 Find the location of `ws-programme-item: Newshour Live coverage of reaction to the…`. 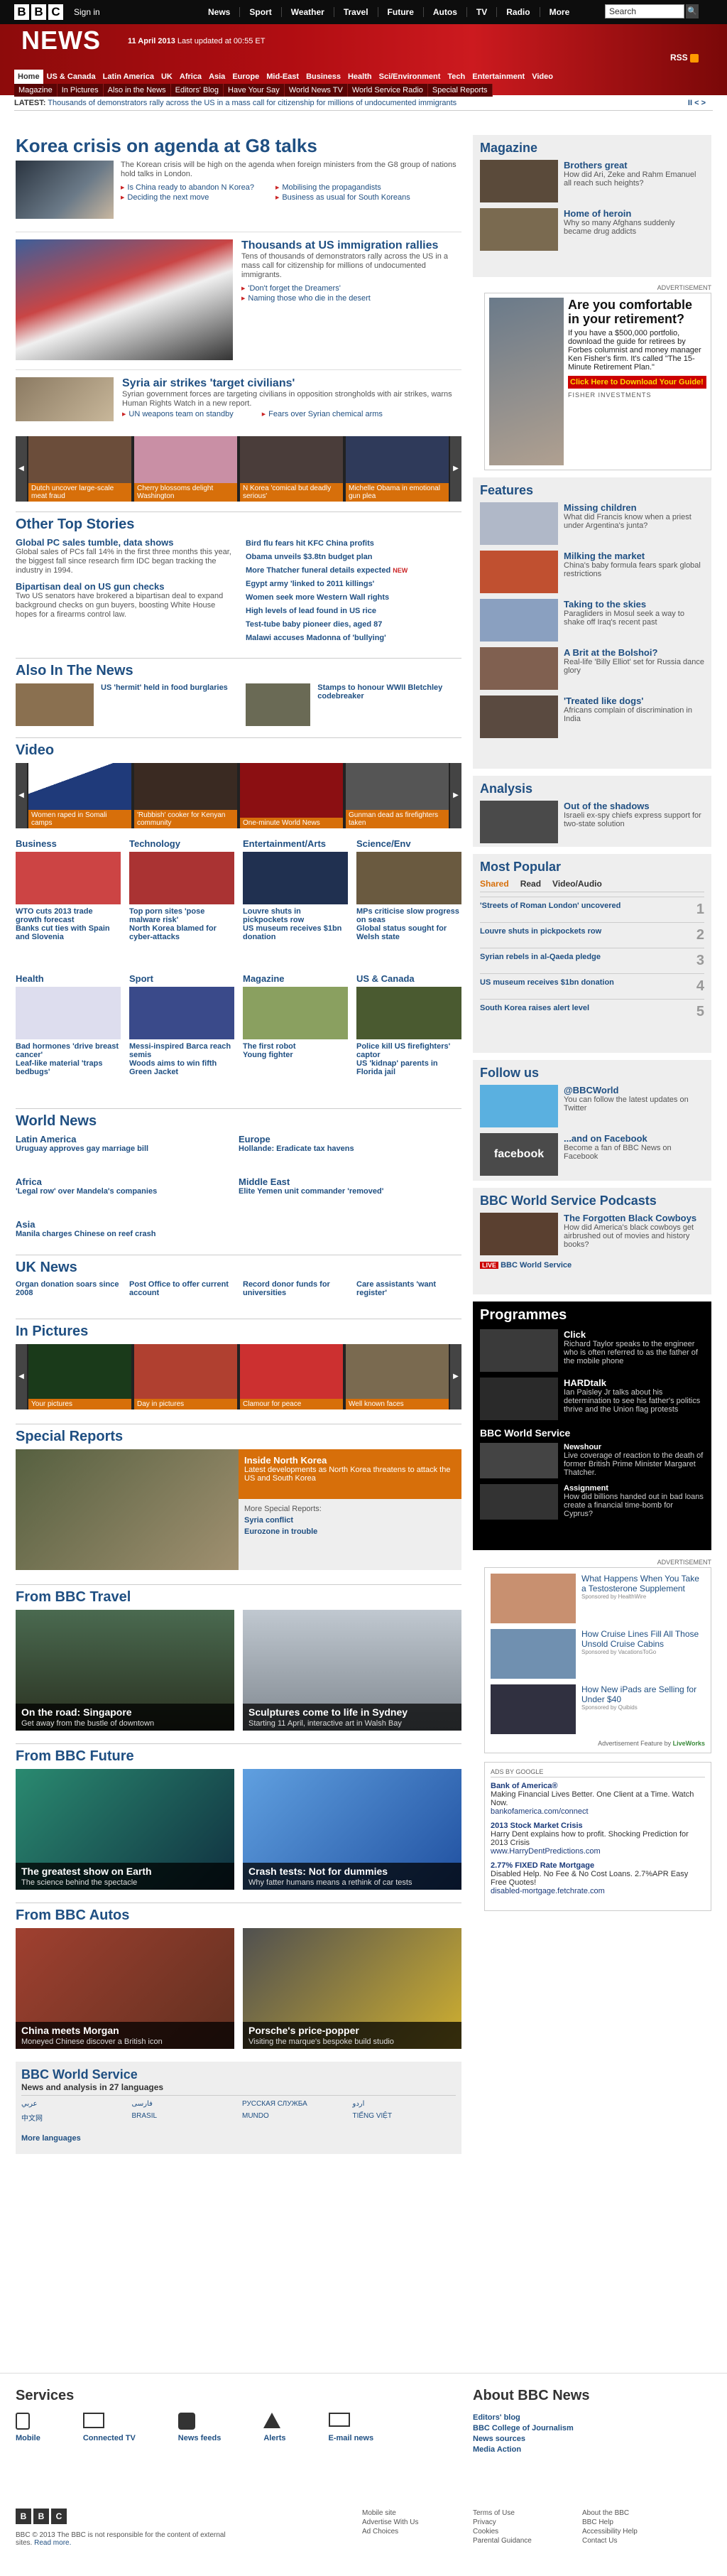

ws-programme-item: Newshour Live coverage of reaction to the… is located at coordinates (592, 1460).